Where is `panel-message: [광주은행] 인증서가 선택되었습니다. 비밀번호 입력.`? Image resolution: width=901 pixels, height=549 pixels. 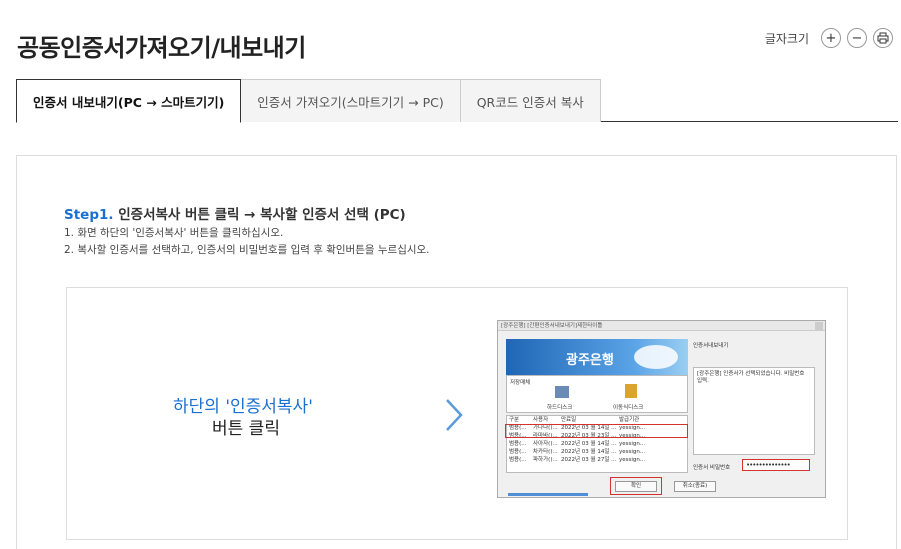 panel-message: [광주은행] 인증서가 선택되었습니다. 비밀번호 입력. is located at coordinates (754, 411).